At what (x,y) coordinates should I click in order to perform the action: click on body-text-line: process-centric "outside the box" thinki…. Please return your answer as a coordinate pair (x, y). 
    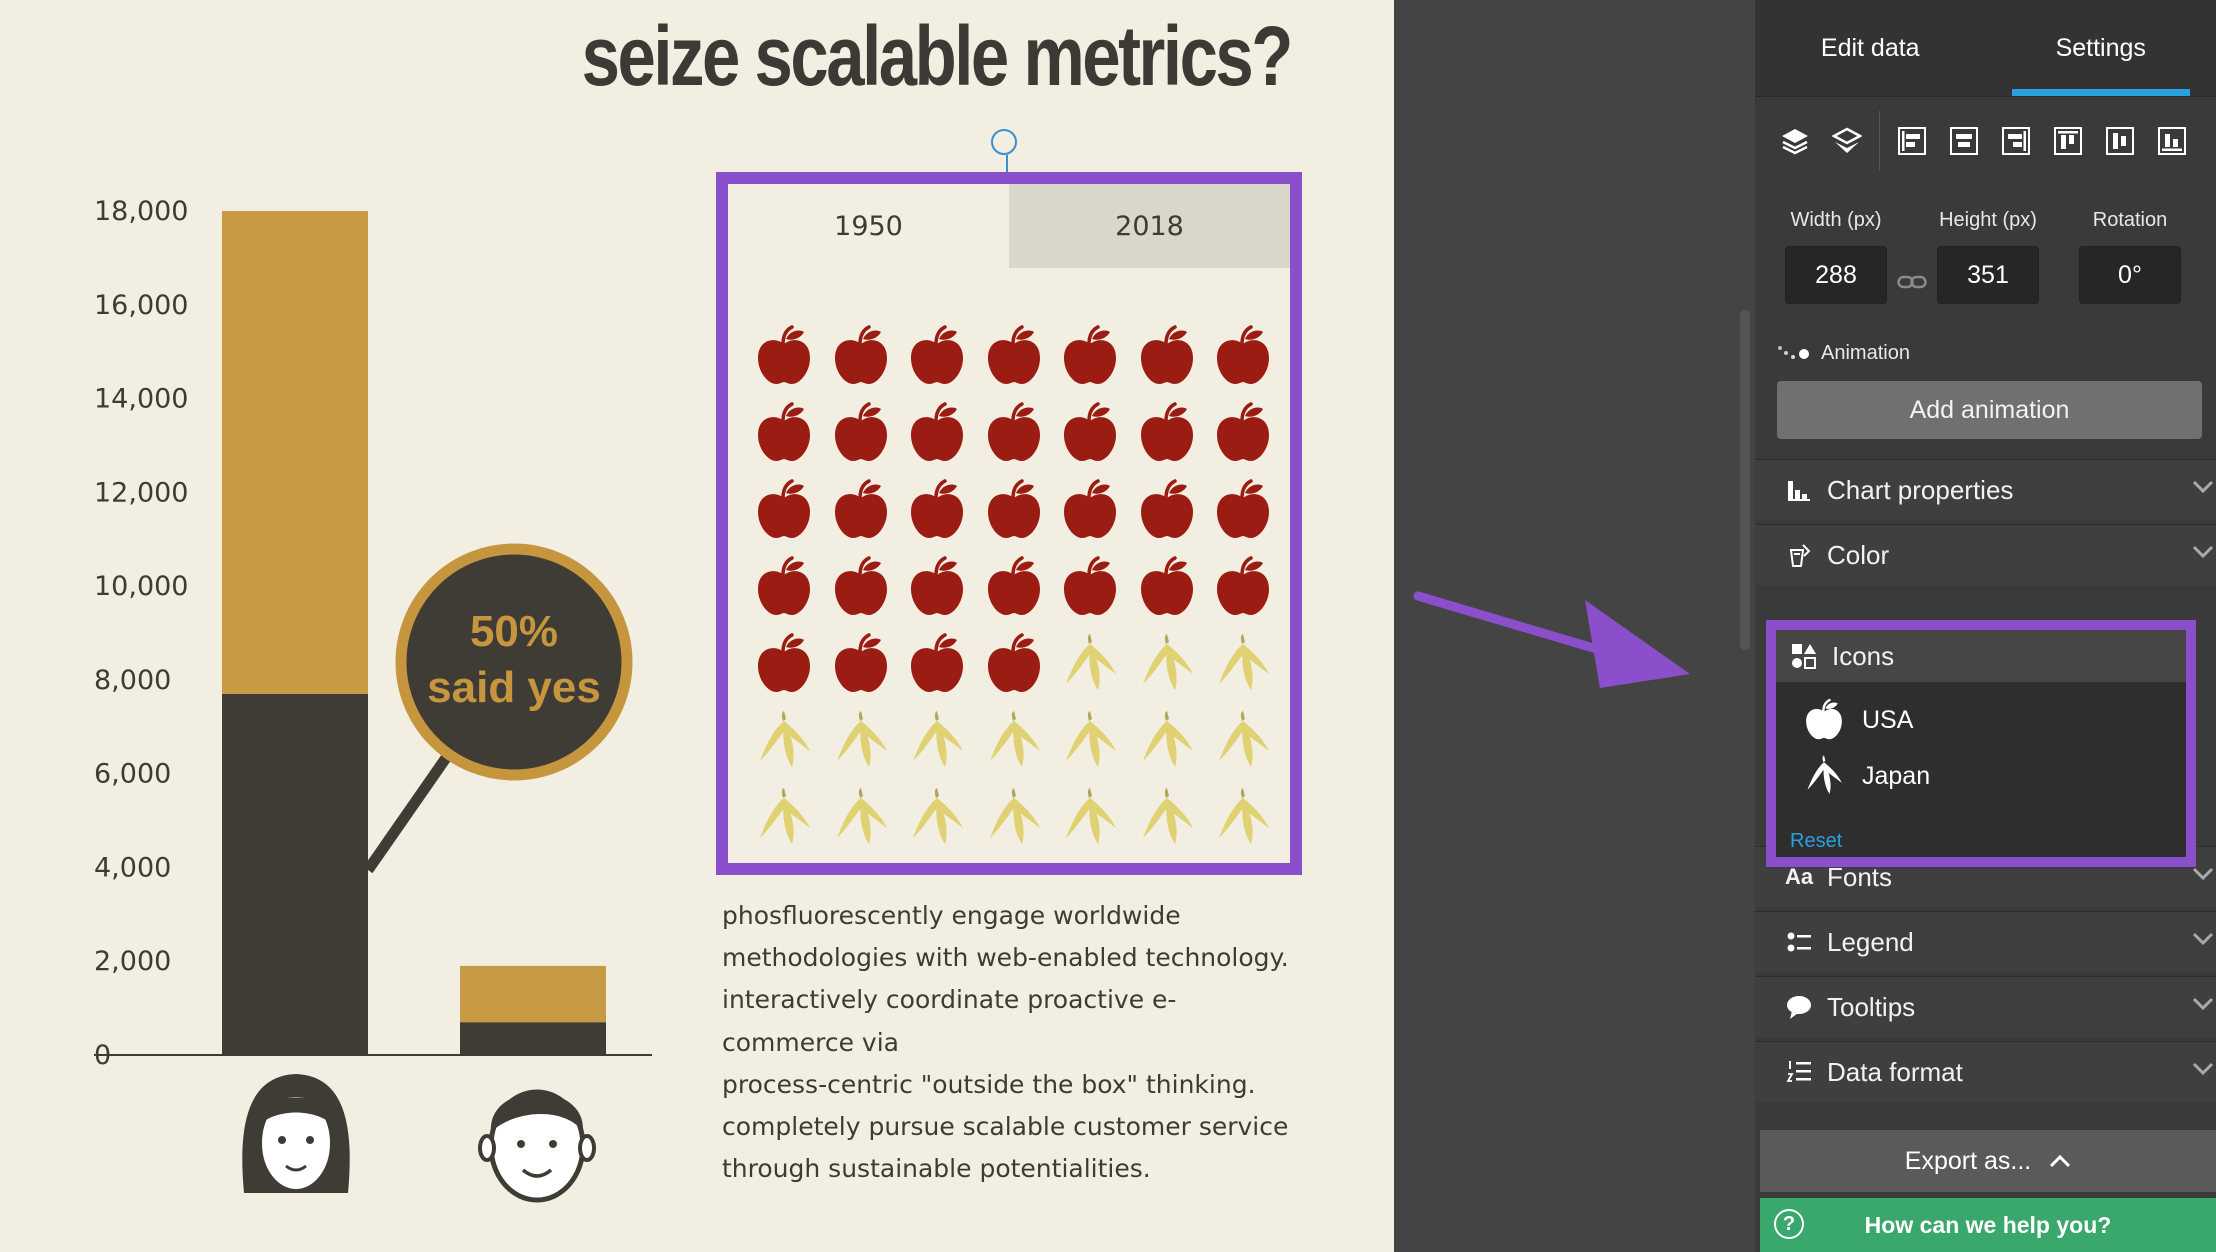
    Looking at the image, I should click on (989, 1084).